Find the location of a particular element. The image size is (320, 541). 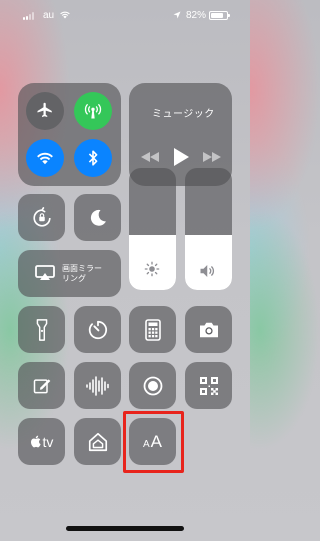

camera-icon is located at coordinates (208, 329).